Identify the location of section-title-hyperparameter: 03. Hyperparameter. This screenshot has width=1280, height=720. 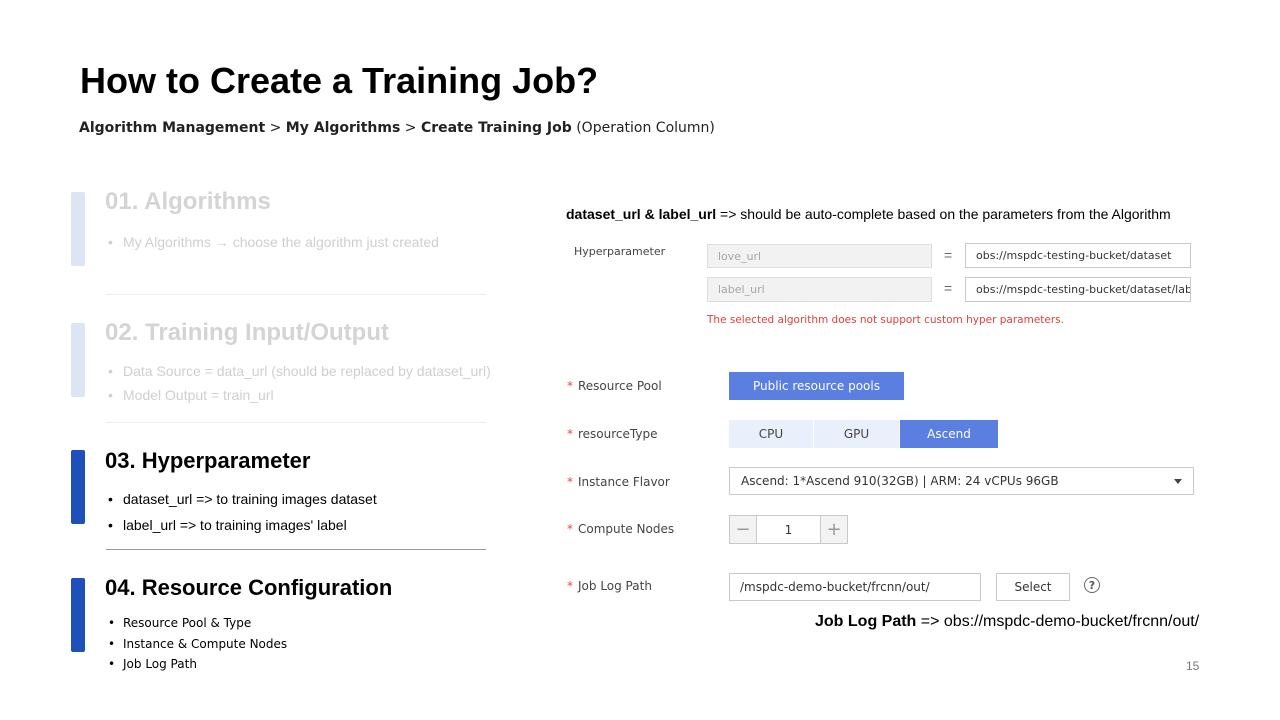
(208, 460).